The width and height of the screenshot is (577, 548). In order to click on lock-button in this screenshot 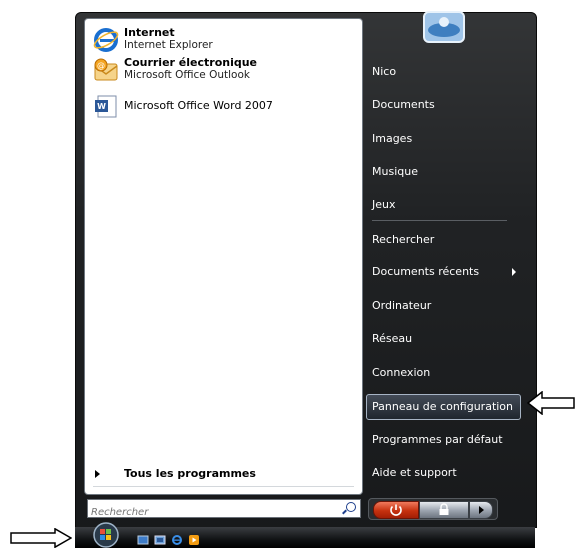, I will do `click(444, 510)`.